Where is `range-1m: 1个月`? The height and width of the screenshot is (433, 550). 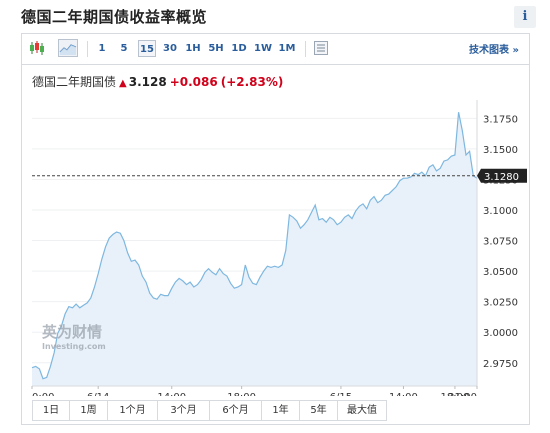
range-1m: 1个月 is located at coordinates (133, 410).